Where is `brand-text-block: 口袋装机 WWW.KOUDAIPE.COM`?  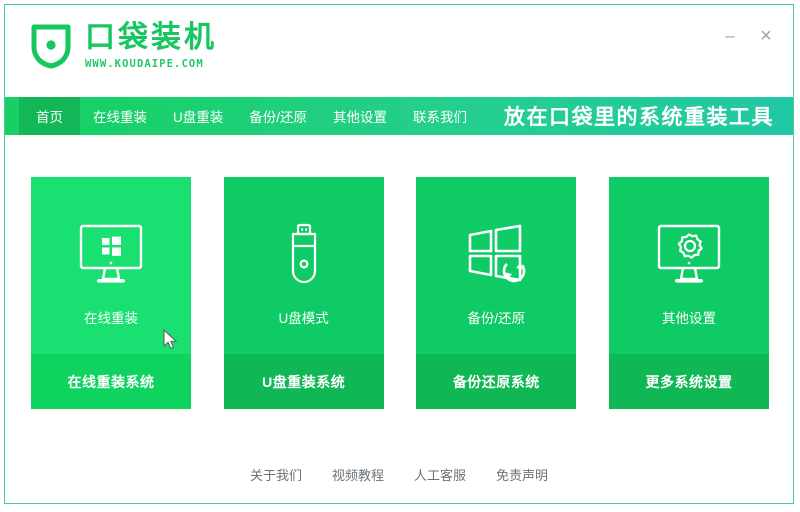
brand-text-block: 口袋装机 WWW.KOUDAIPE.COM is located at coordinates (151, 45).